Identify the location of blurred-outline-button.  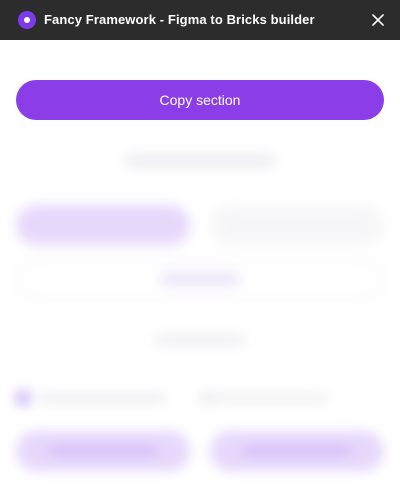
(200, 279).